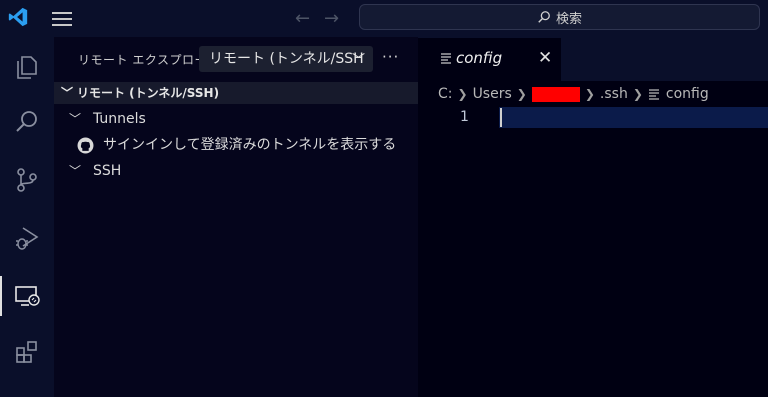 Image resolution: width=768 pixels, height=397 pixels. What do you see at coordinates (633, 117) in the screenshot?
I see `current-line-highlight` at bounding box center [633, 117].